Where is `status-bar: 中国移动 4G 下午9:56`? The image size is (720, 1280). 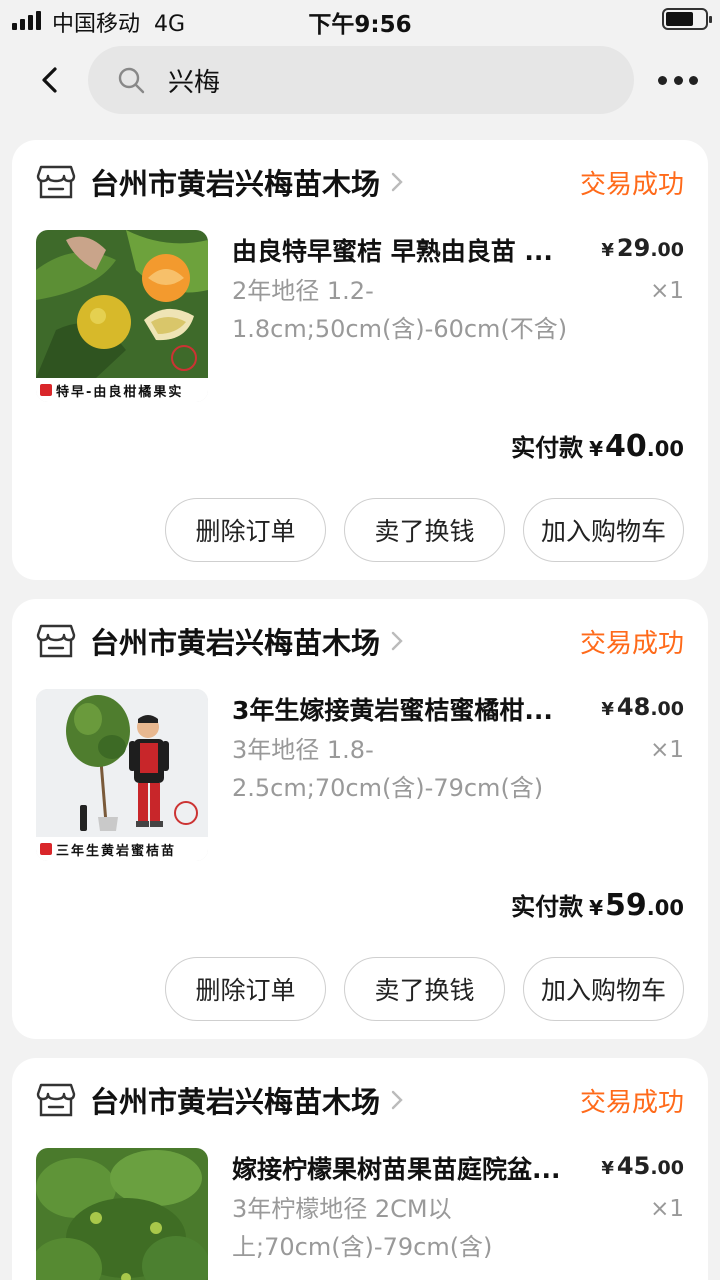
status-bar: 中国移动 4G 下午9:56 is located at coordinates (360, 20).